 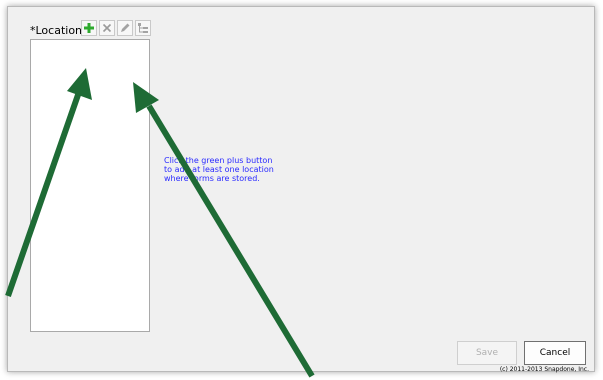 What do you see at coordinates (43, 194) in the screenshot?
I see `arrow-to-add-button` at bounding box center [43, 194].